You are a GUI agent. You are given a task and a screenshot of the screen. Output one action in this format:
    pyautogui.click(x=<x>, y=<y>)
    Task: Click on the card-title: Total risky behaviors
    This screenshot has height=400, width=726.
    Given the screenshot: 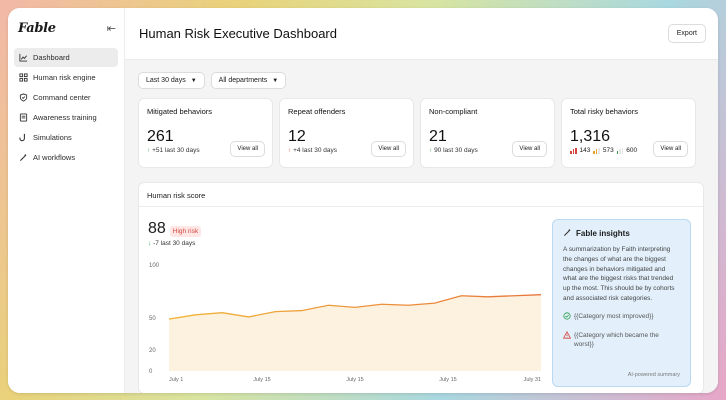 What is the action you would take?
    pyautogui.click(x=604, y=111)
    